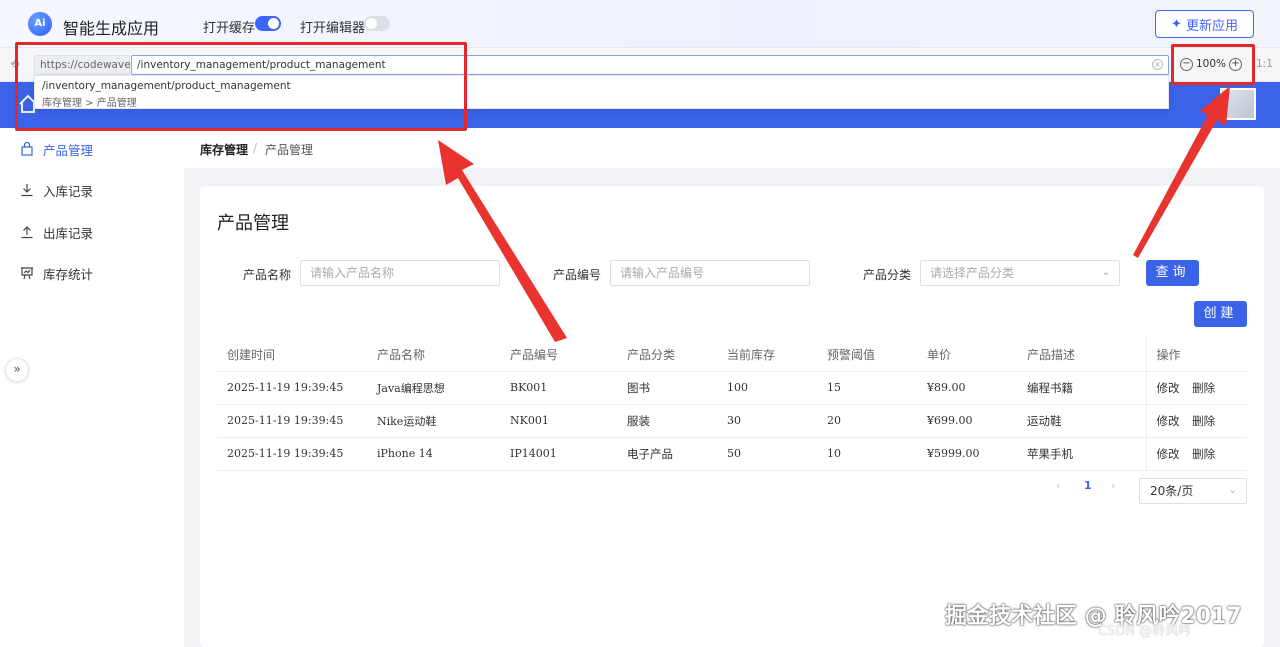 The height and width of the screenshot is (647, 1280). Describe the element at coordinates (1145, 631) in the screenshot. I see `watermark-sub: CSDN @聆风吟` at that location.